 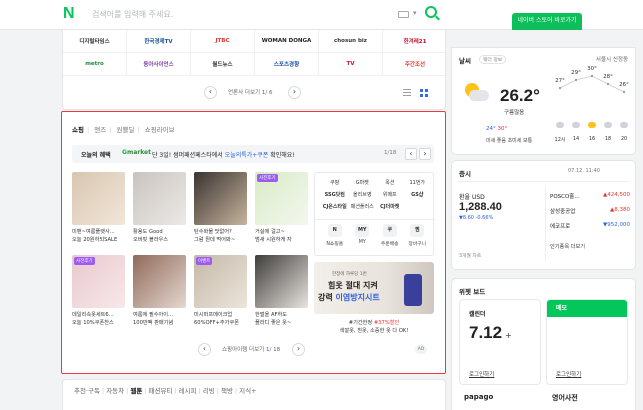 What do you see at coordinates (159, 323) in the screenshot?
I see `product-subtitle: 100만팩 판매기념` at bounding box center [159, 323].